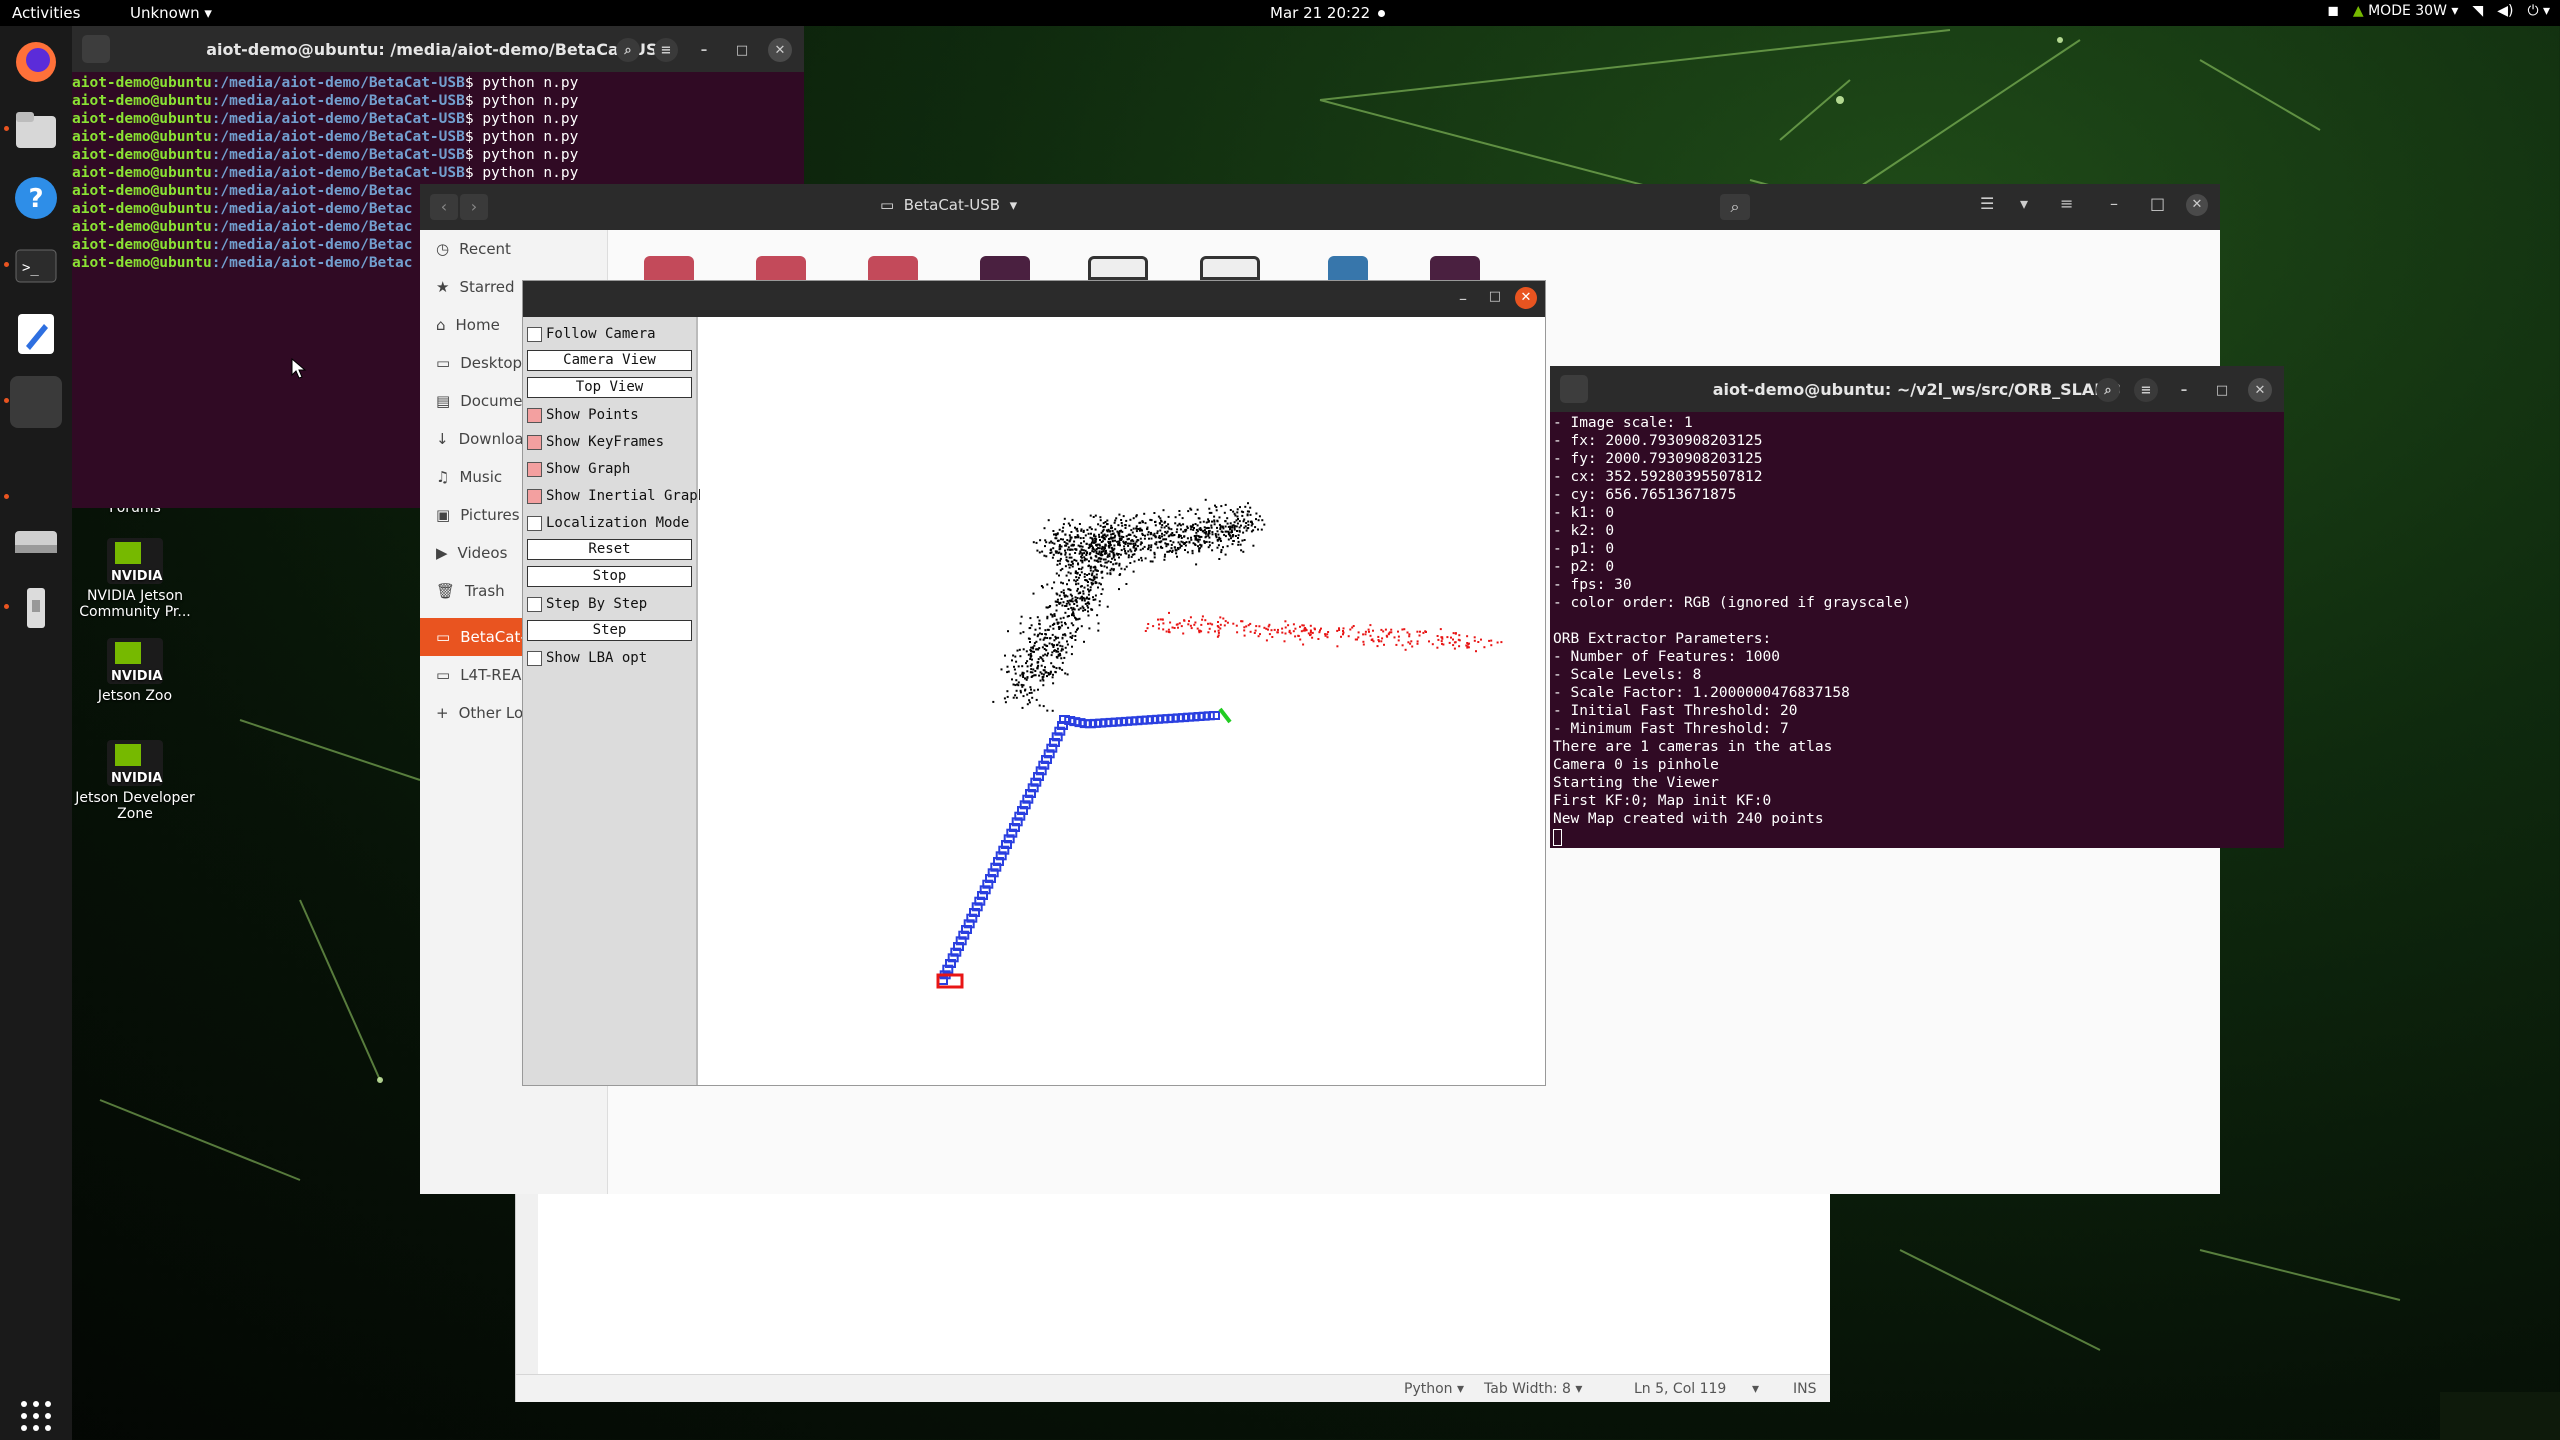  I want to click on command-text: $ python n.py, so click(521, 173).